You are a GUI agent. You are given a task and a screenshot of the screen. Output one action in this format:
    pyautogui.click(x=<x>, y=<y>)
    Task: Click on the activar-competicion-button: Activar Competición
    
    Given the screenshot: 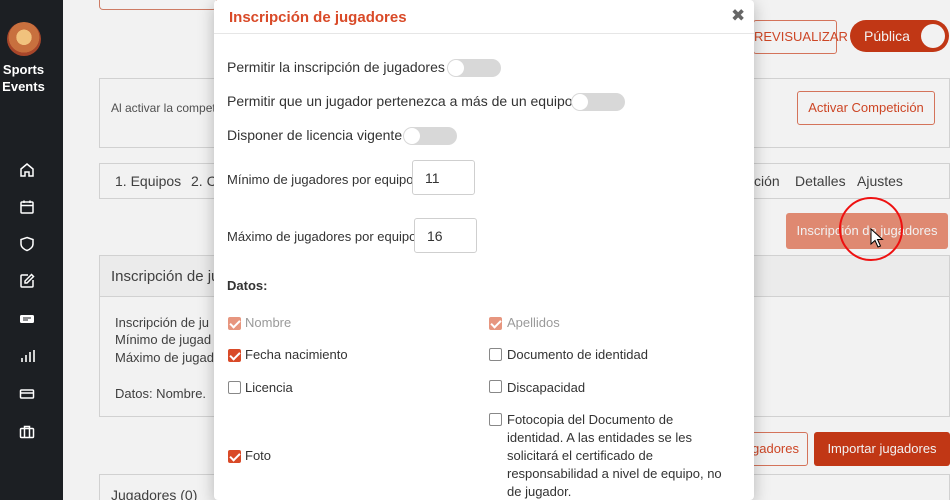 What is the action you would take?
    pyautogui.click(x=866, y=108)
    